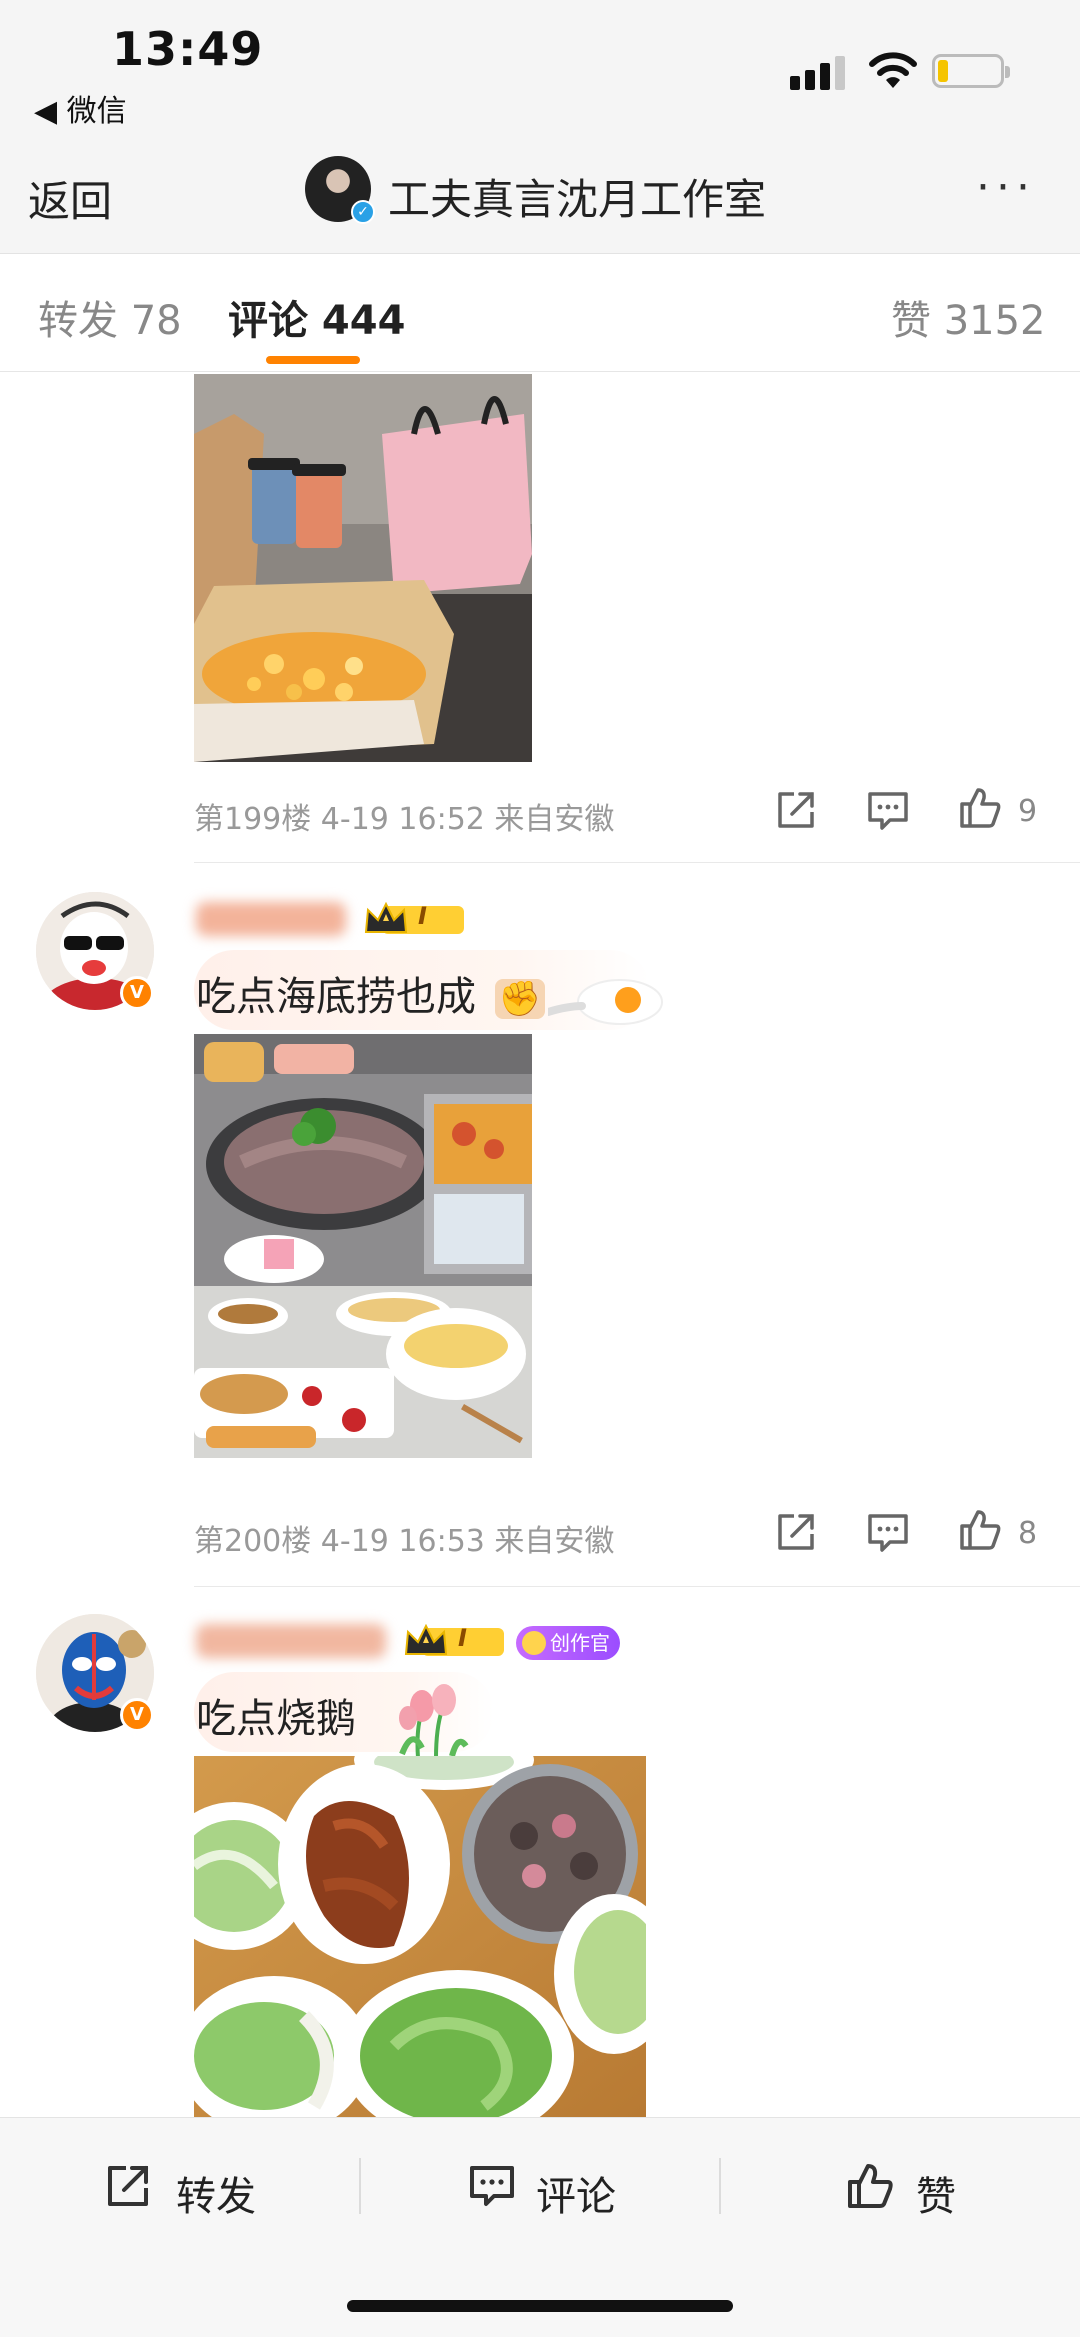  I want to click on comment-image-roast-goose, so click(420, 1936).